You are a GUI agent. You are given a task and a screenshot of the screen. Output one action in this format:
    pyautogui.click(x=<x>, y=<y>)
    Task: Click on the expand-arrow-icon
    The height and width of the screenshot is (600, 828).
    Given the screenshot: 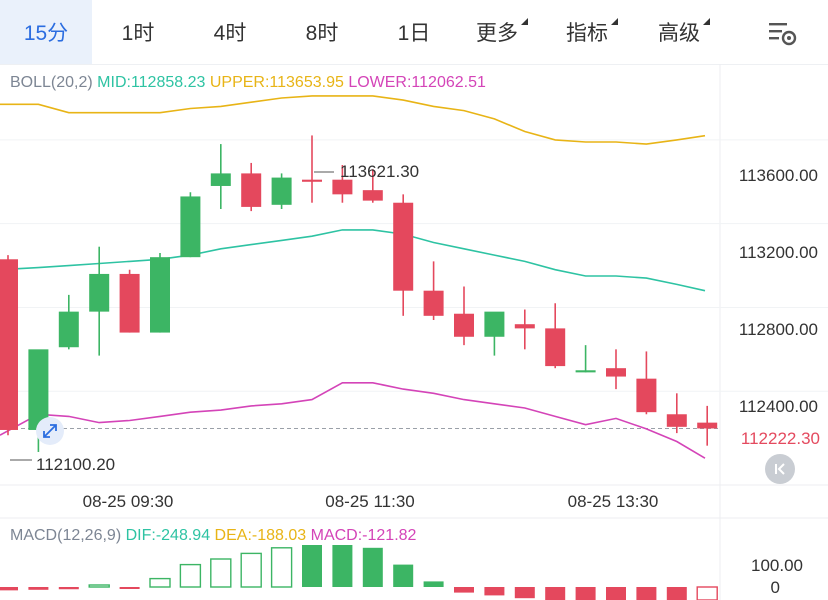 What is the action you would take?
    pyautogui.click(x=50, y=431)
    